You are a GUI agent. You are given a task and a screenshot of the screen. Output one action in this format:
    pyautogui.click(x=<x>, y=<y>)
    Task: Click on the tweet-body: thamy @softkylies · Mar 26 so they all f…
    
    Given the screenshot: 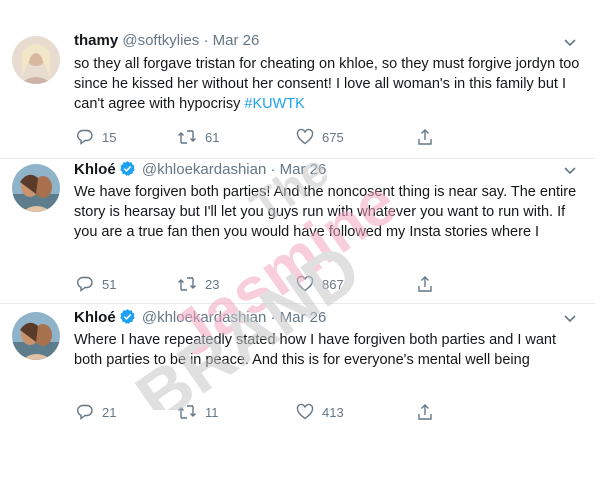 What is the action you would take?
    pyautogui.click(x=330, y=73)
    